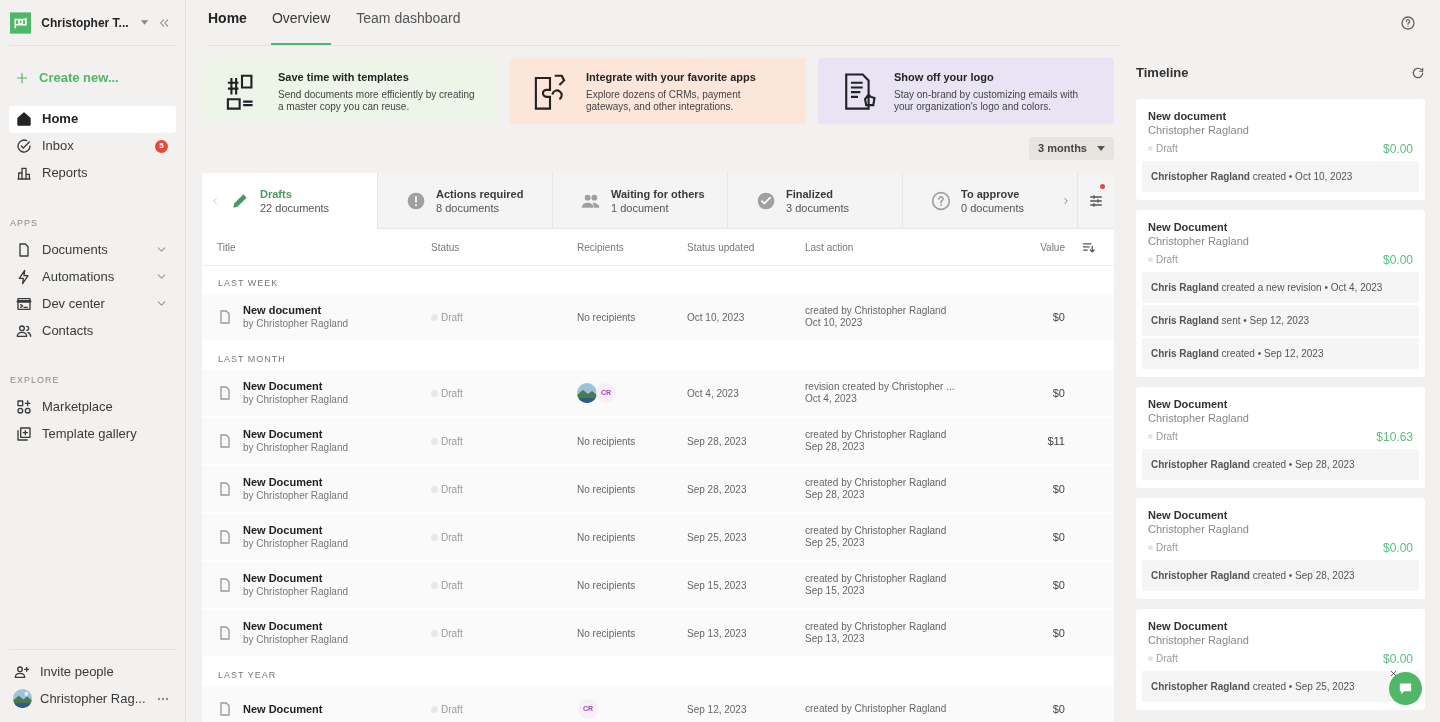  Describe the element at coordinates (814, 201) in the screenshot. I see `status-tab: Finalized 3 documents` at that location.